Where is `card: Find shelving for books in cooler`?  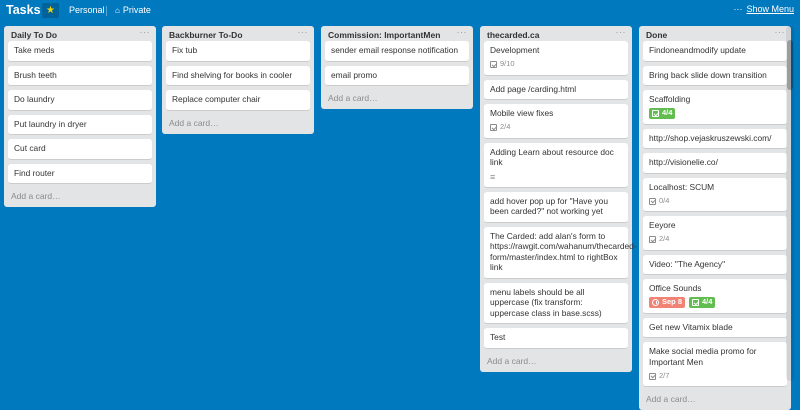 card: Find shelving for books in cooler is located at coordinates (238, 75).